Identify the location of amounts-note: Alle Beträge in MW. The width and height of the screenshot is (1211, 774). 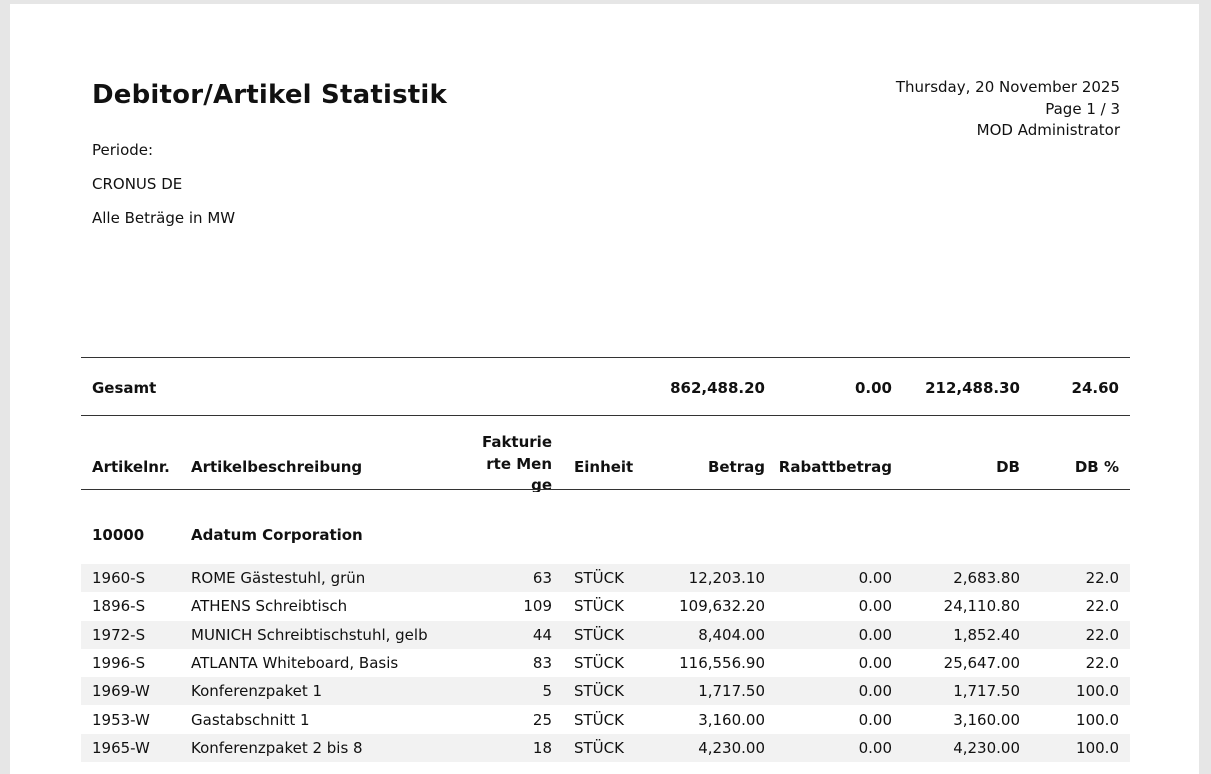
(164, 218).